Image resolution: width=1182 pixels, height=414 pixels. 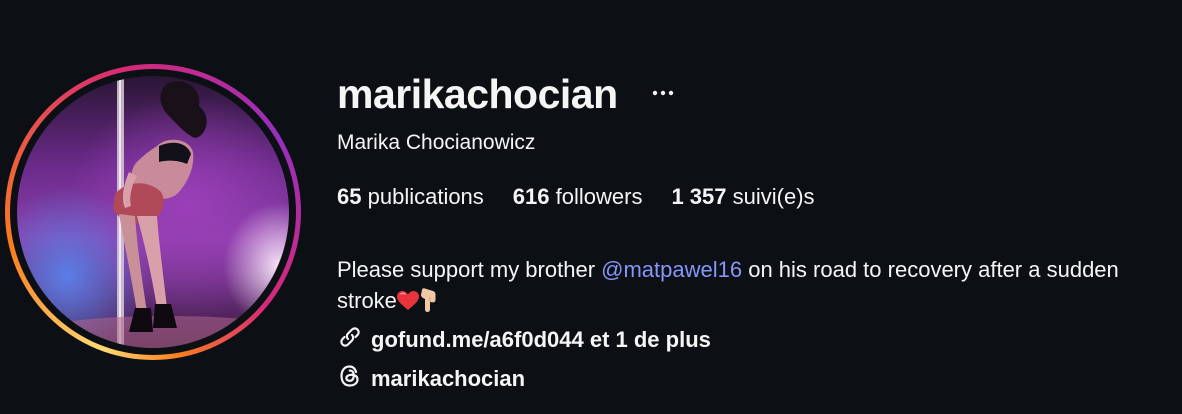 What do you see at coordinates (436, 142) in the screenshot?
I see `full-name: Marika Chocianowicz` at bounding box center [436, 142].